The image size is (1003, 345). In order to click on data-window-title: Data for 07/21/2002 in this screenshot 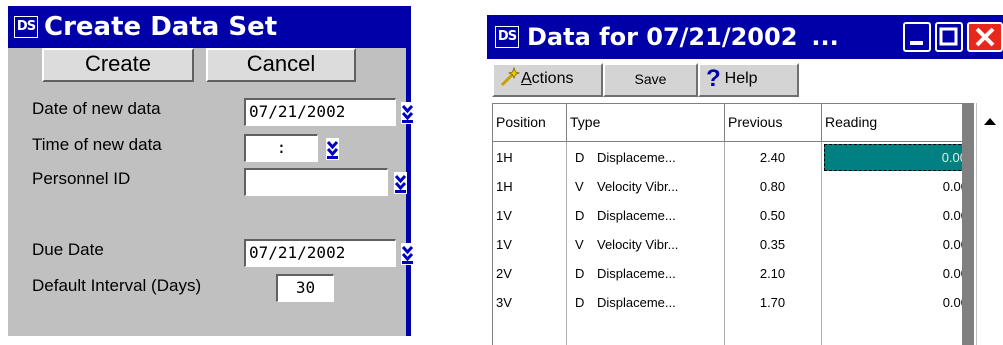, I will do `click(662, 37)`.